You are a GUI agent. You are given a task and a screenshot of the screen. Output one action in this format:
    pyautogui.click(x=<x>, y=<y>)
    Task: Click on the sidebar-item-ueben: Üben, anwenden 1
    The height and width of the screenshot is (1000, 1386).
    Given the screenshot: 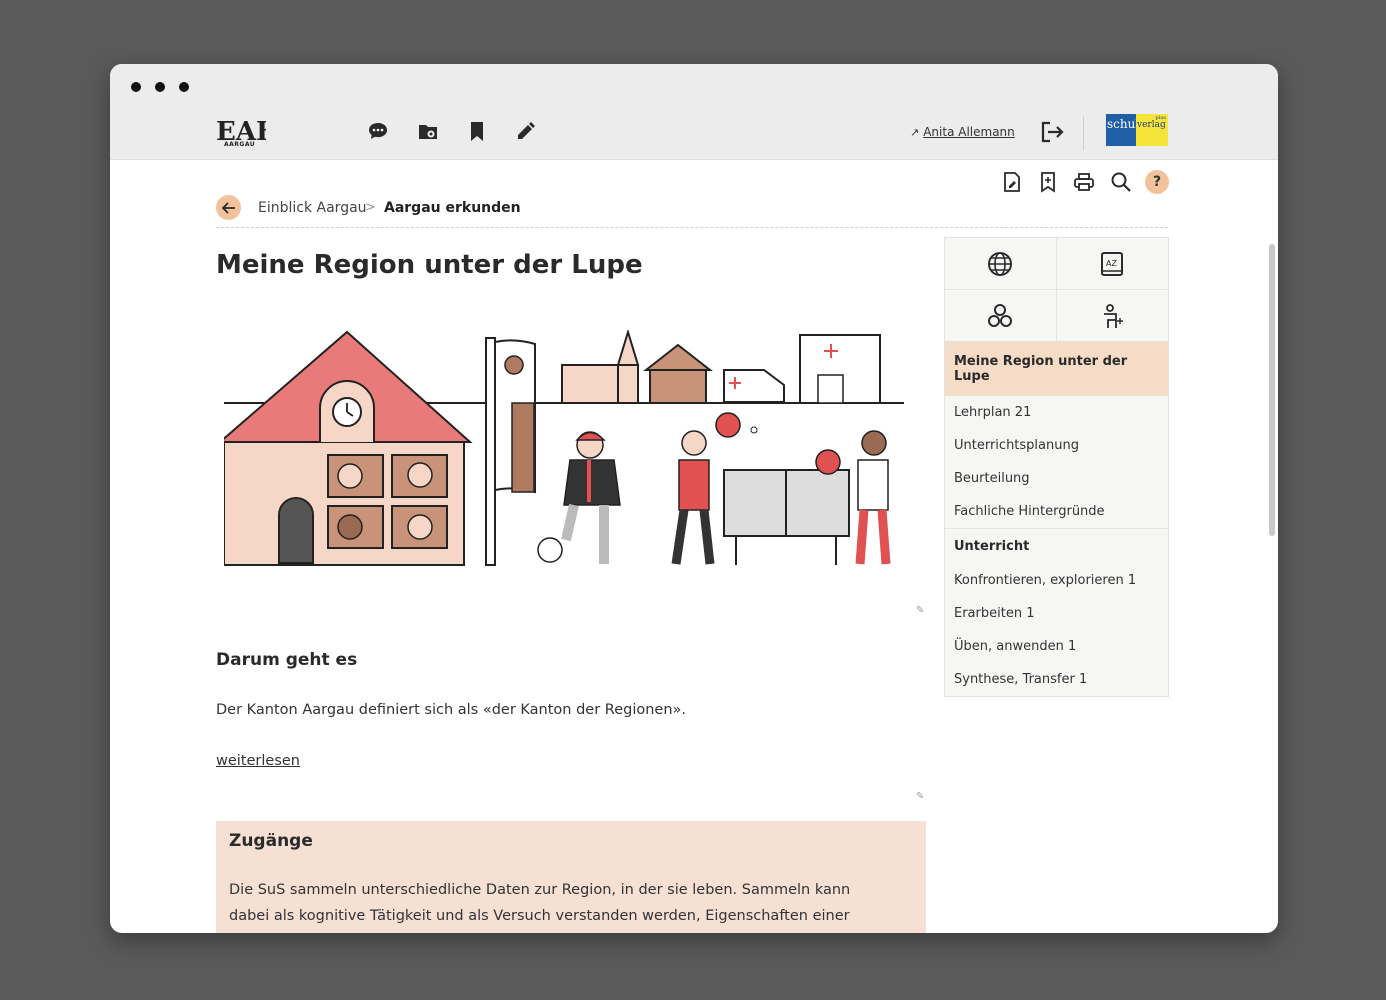 What is the action you would take?
    pyautogui.click(x=1056, y=646)
    